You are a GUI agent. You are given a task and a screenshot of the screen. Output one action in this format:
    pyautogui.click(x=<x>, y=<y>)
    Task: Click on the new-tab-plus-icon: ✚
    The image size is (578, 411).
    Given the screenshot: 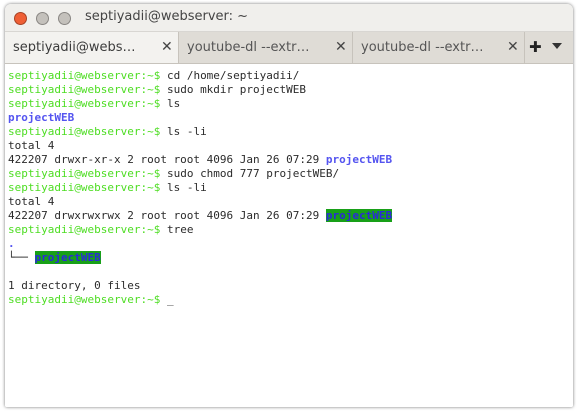 What is the action you would take?
    pyautogui.click(x=535, y=47)
    